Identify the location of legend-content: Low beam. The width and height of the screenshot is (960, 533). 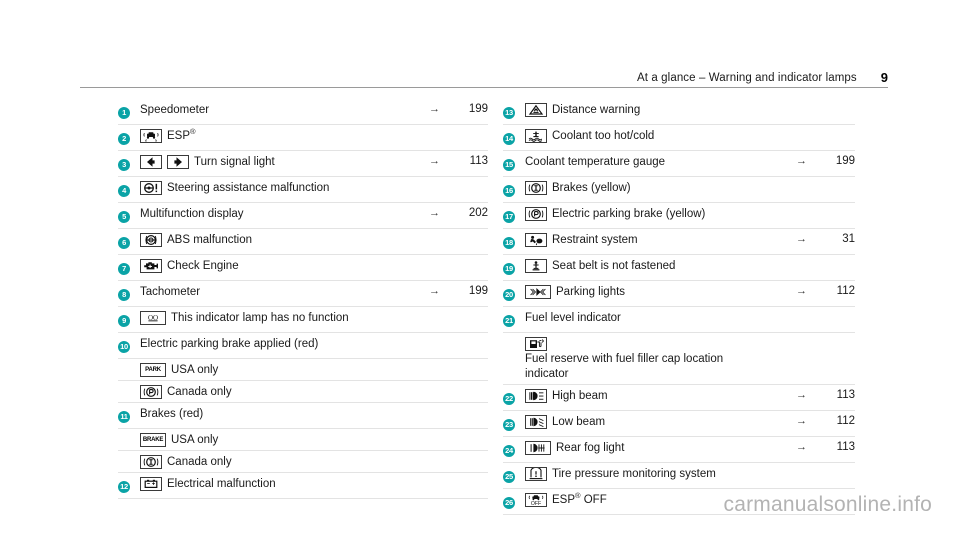
(644, 422).